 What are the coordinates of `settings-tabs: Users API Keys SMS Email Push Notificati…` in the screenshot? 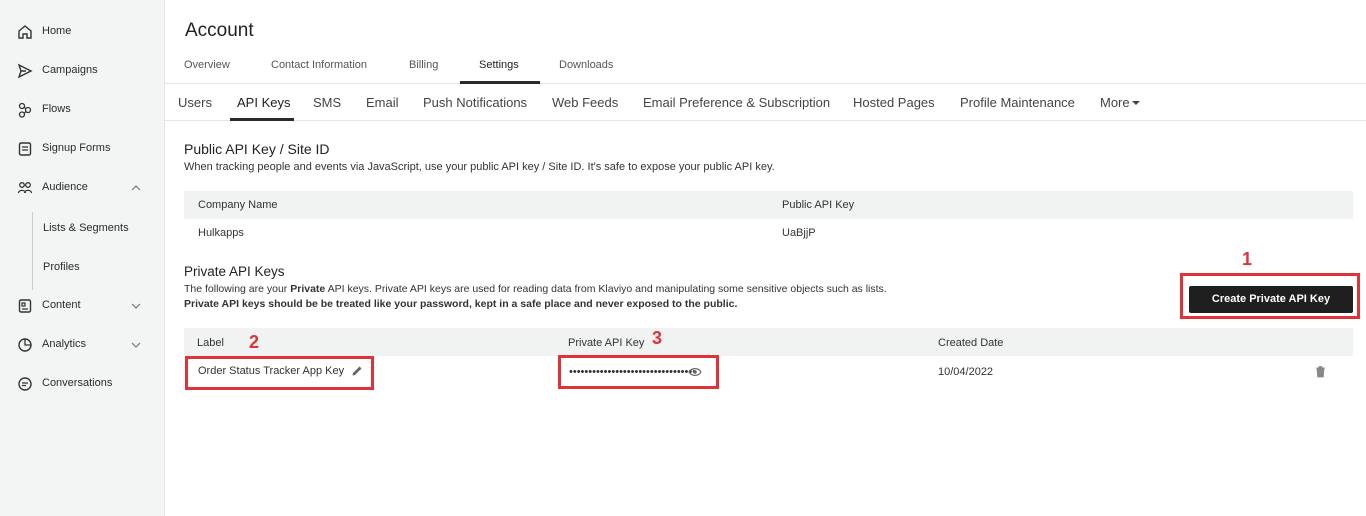 It's located at (765, 102).